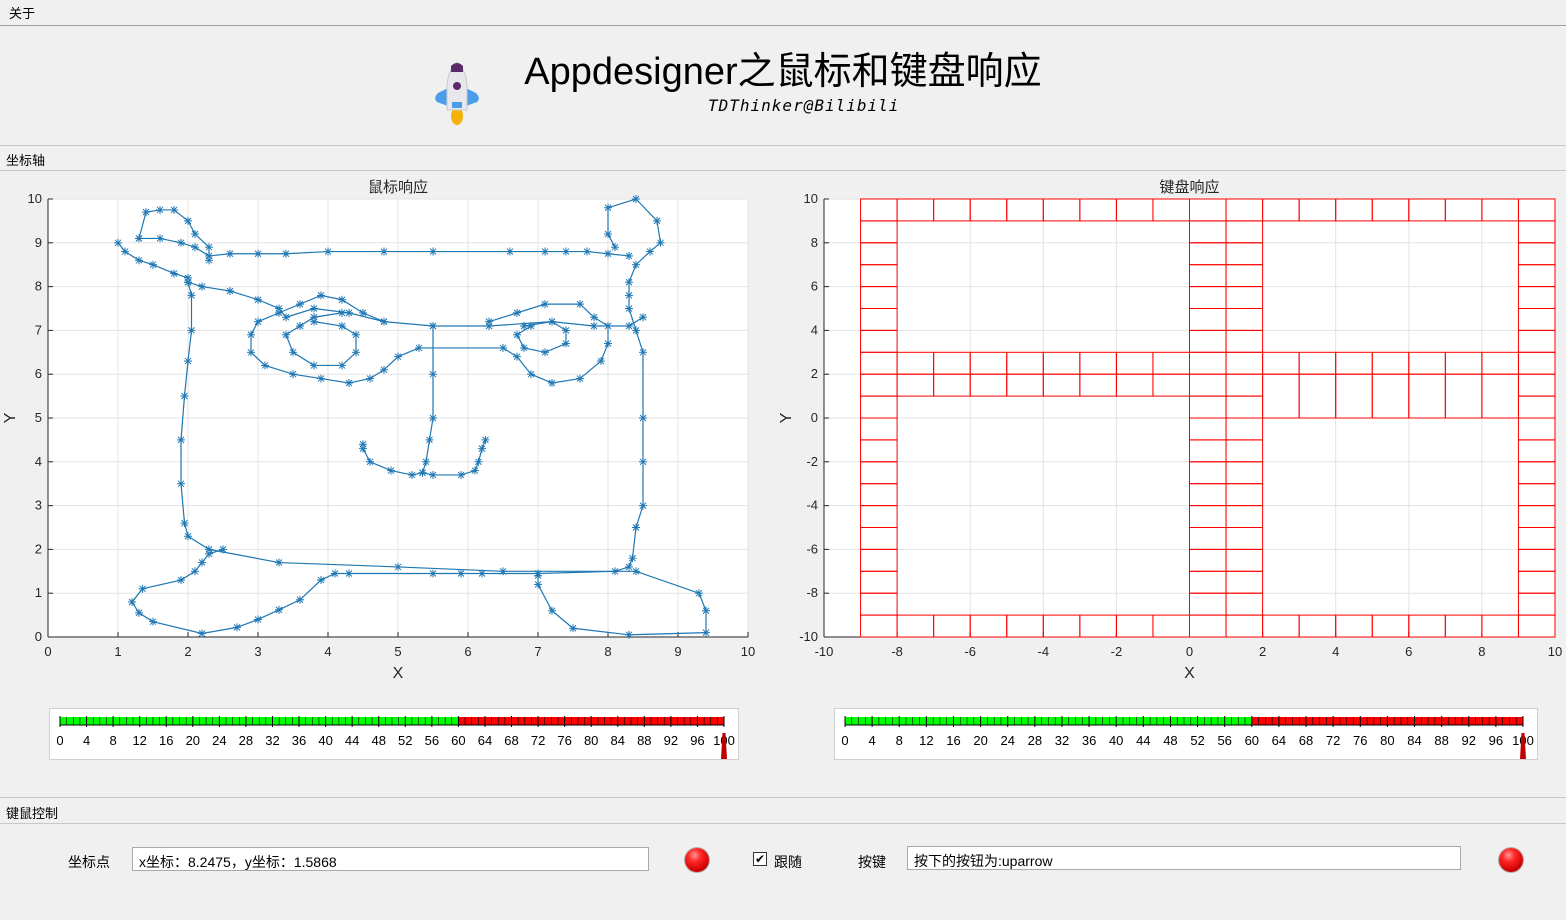 This screenshot has width=1566, height=920. Describe the element at coordinates (219, 740) in the screenshot. I see `gauge-tick-label: 24` at that location.